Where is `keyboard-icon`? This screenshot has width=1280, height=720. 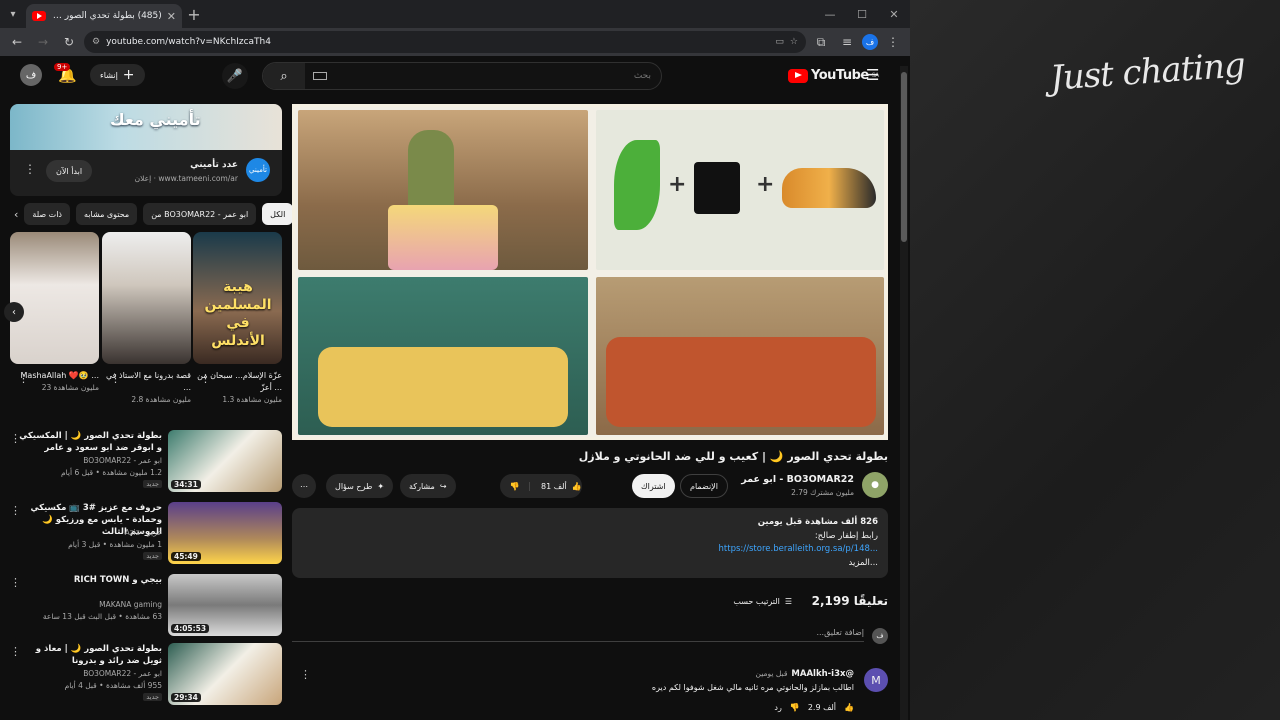 keyboard-icon is located at coordinates (320, 76).